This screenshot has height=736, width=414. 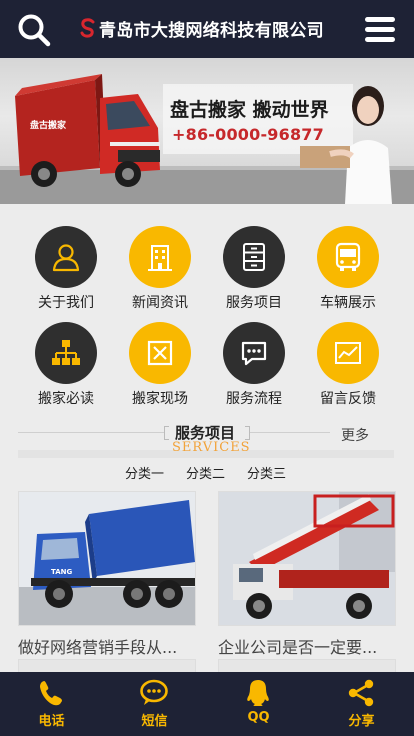 I want to click on bus-icon, so click(x=348, y=256).